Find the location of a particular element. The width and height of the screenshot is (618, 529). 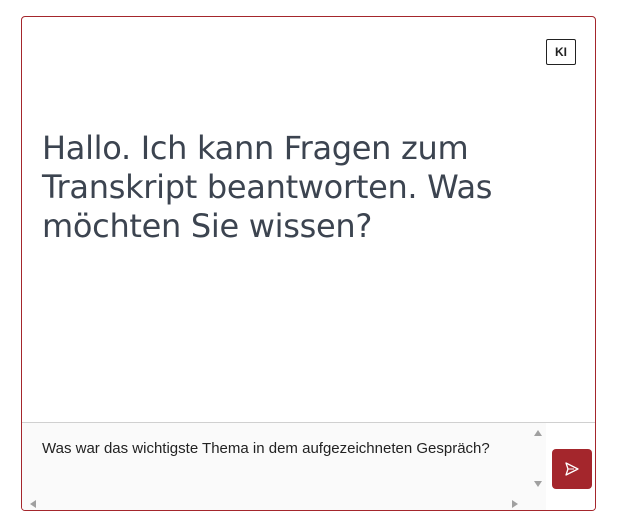

scroll-left-arrow-icon is located at coordinates (33, 504).